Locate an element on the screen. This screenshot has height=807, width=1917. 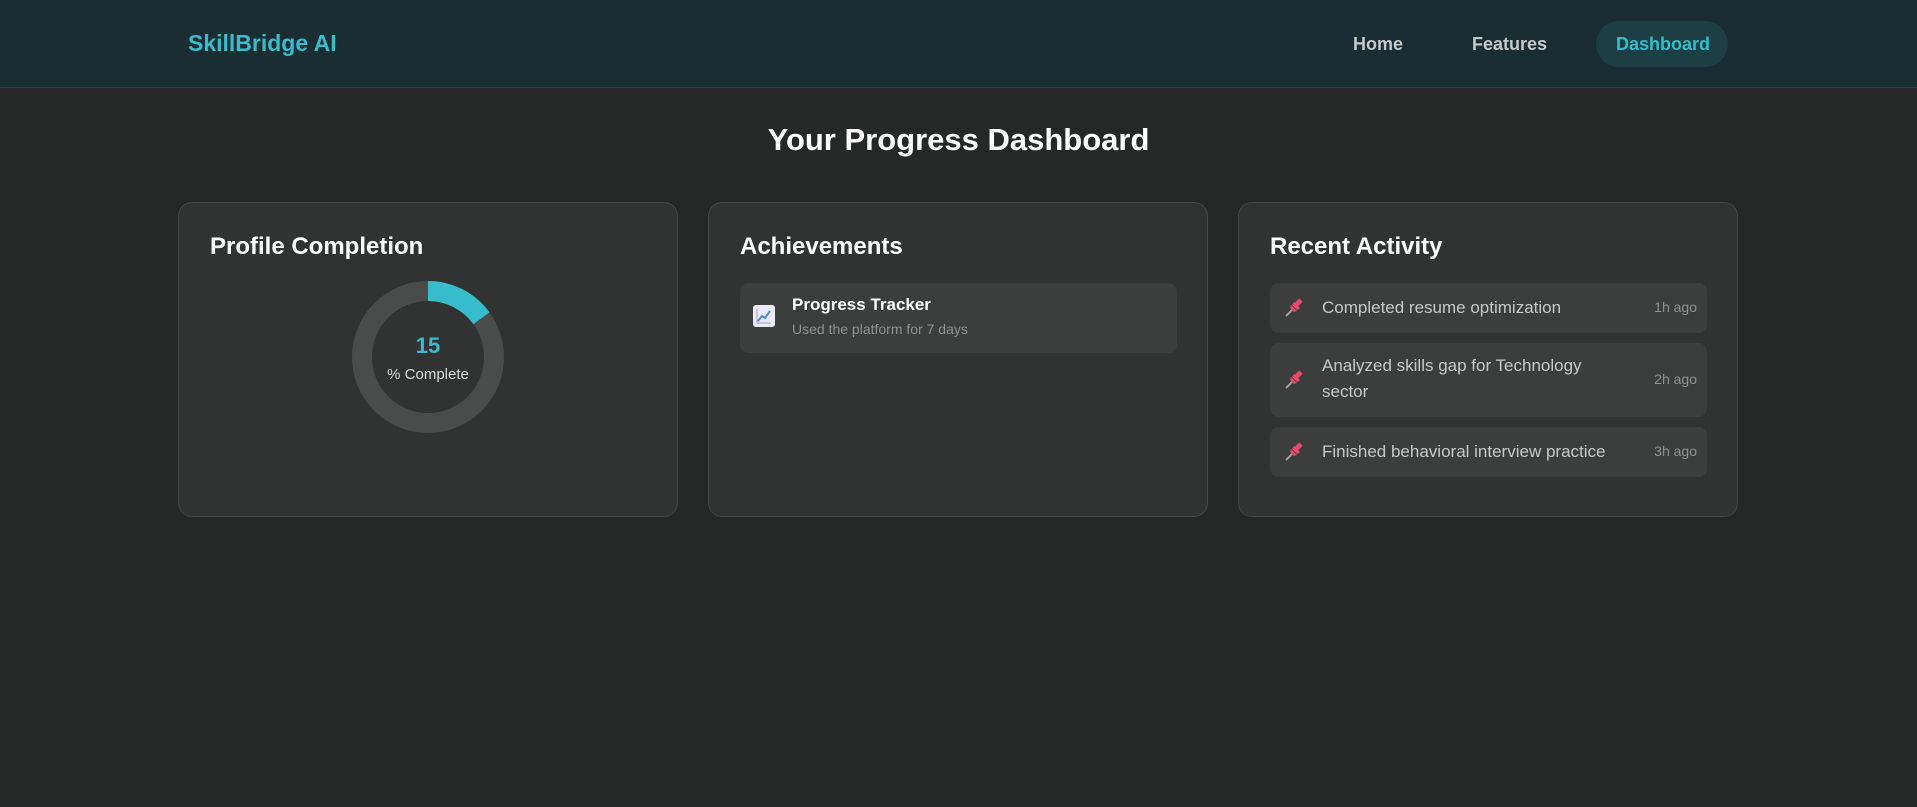
nav-link-dashboard: Dashboard is located at coordinates (1662, 44).